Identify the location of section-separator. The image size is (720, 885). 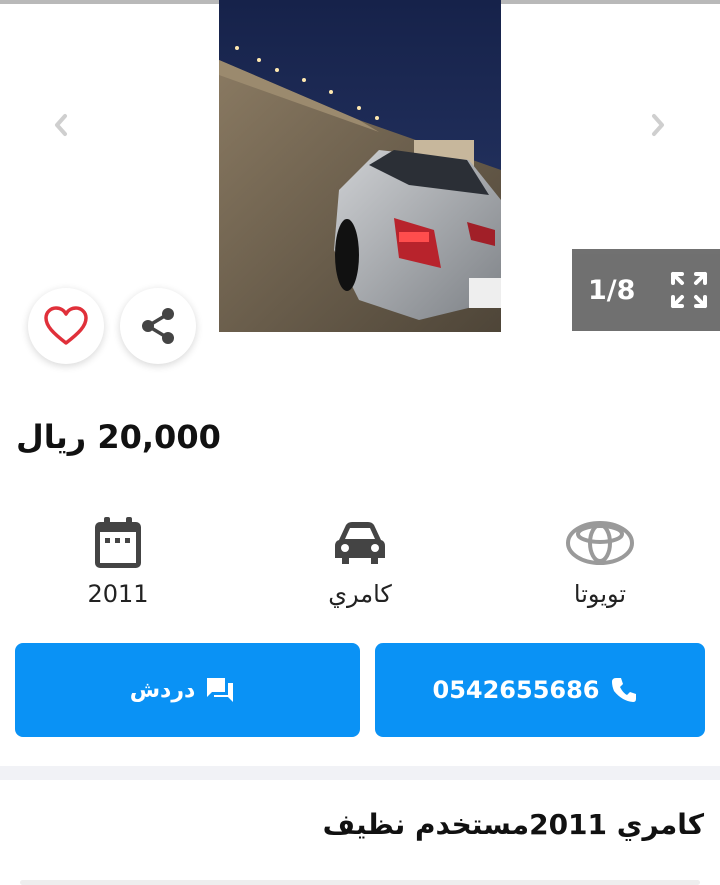
(360, 882).